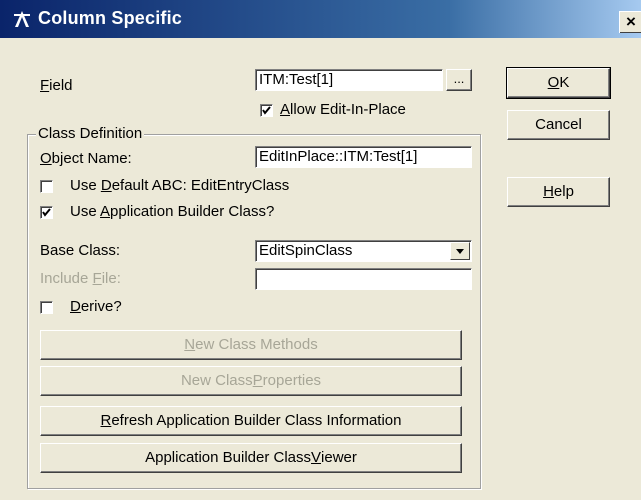 The height and width of the screenshot is (500, 641). Describe the element at coordinates (251, 345) in the screenshot. I see `new-class-methods-button: New Class Methods` at that location.